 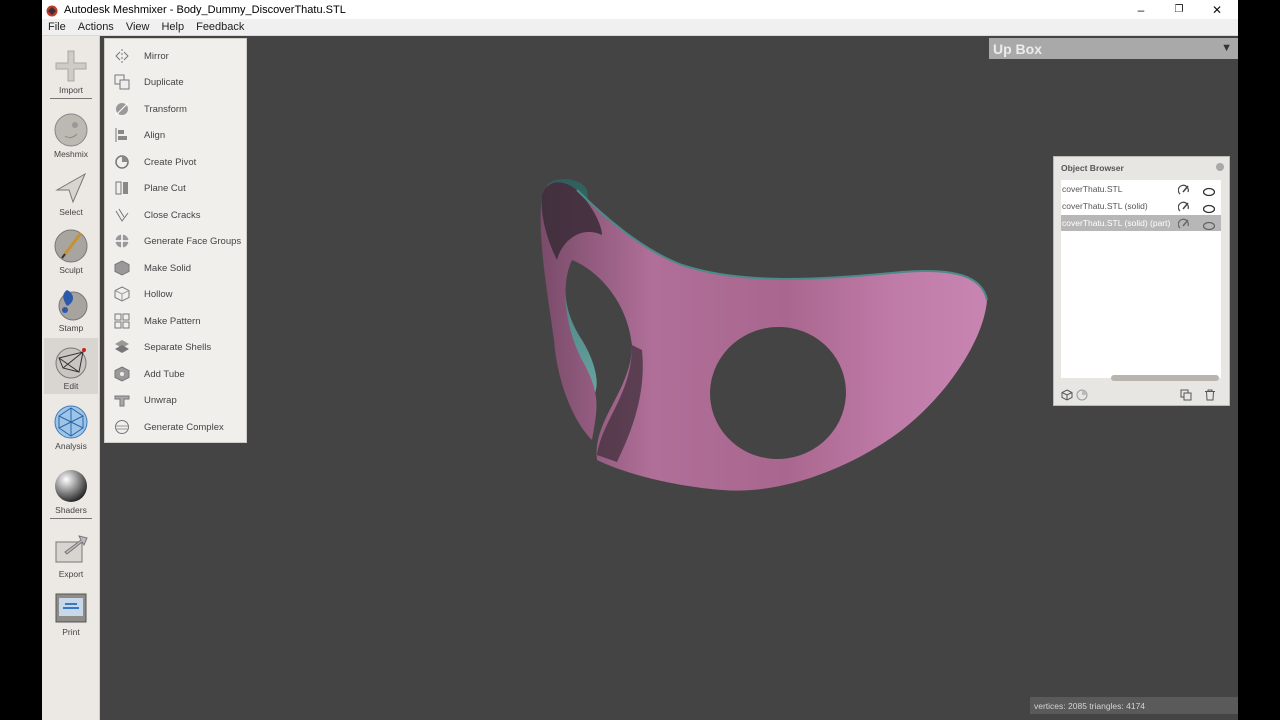 What do you see at coordinates (71, 308) in the screenshot?
I see `tool-stamp: Stamp` at bounding box center [71, 308].